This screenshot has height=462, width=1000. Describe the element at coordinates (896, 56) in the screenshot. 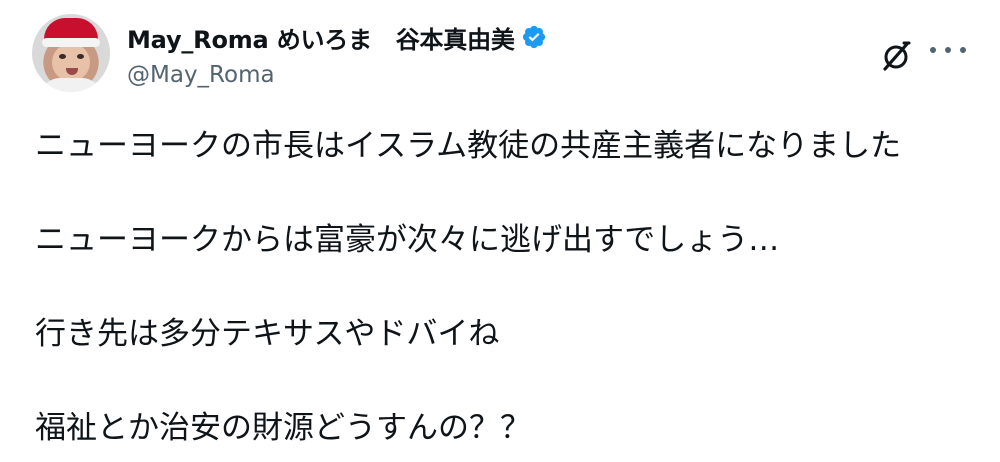

I see `grok-icon` at that location.